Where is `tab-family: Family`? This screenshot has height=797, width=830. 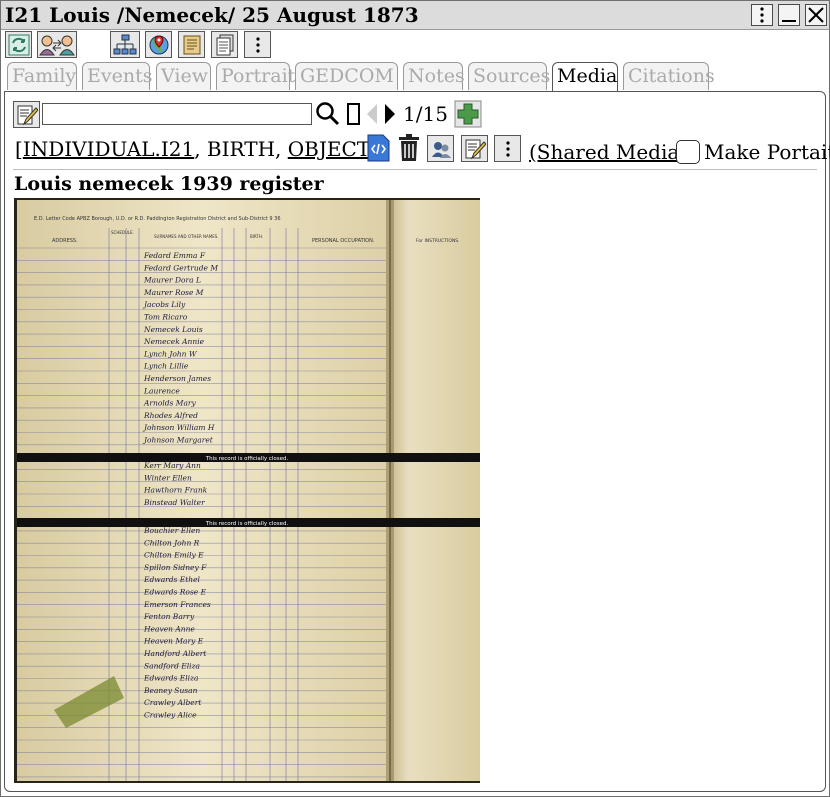
tab-family: Family is located at coordinates (42, 76).